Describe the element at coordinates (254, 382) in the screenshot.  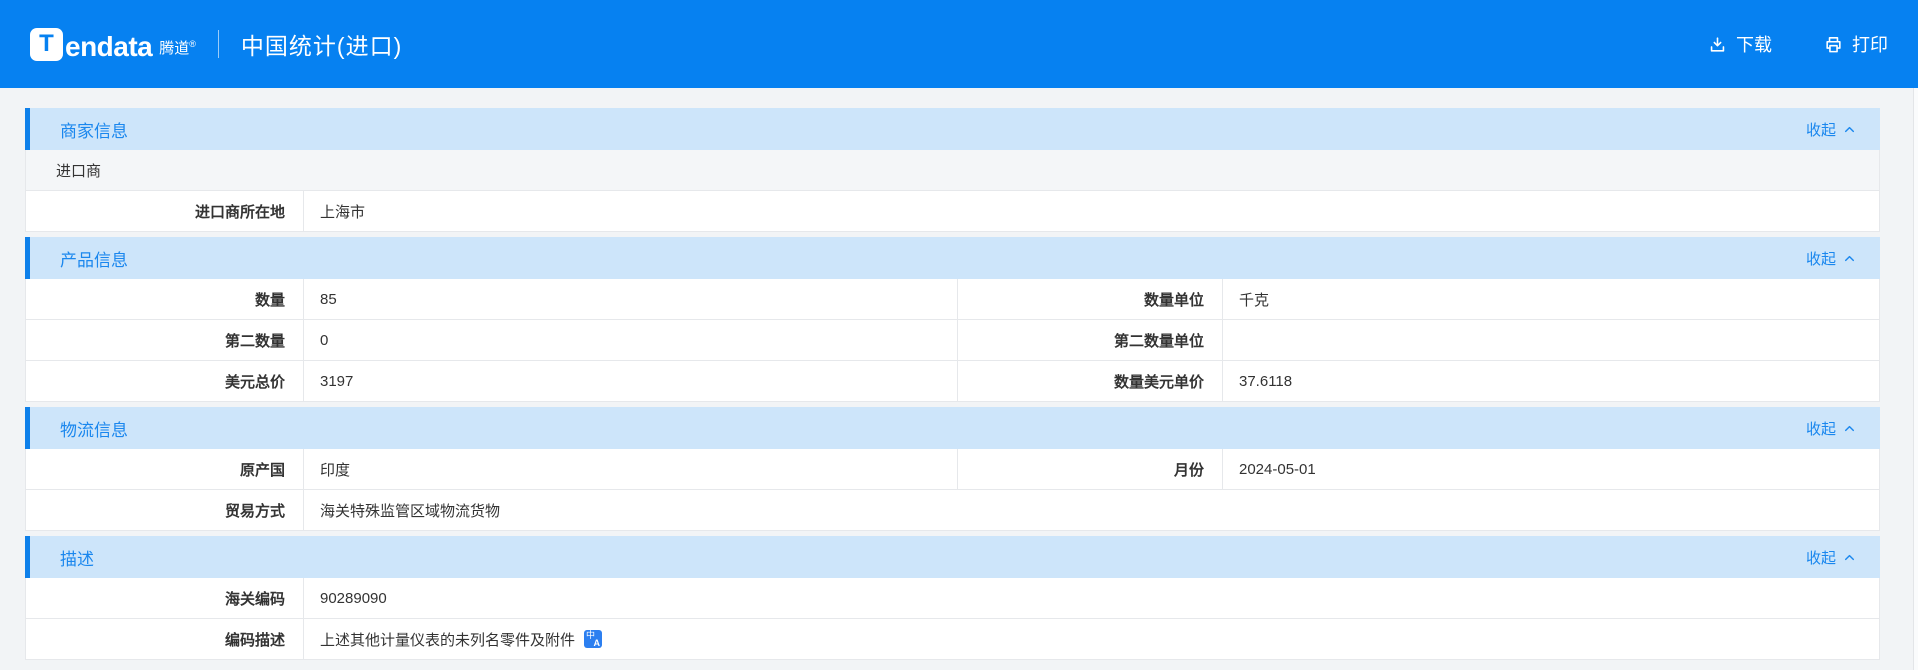
I see `usd-total-label: 美元总价` at that location.